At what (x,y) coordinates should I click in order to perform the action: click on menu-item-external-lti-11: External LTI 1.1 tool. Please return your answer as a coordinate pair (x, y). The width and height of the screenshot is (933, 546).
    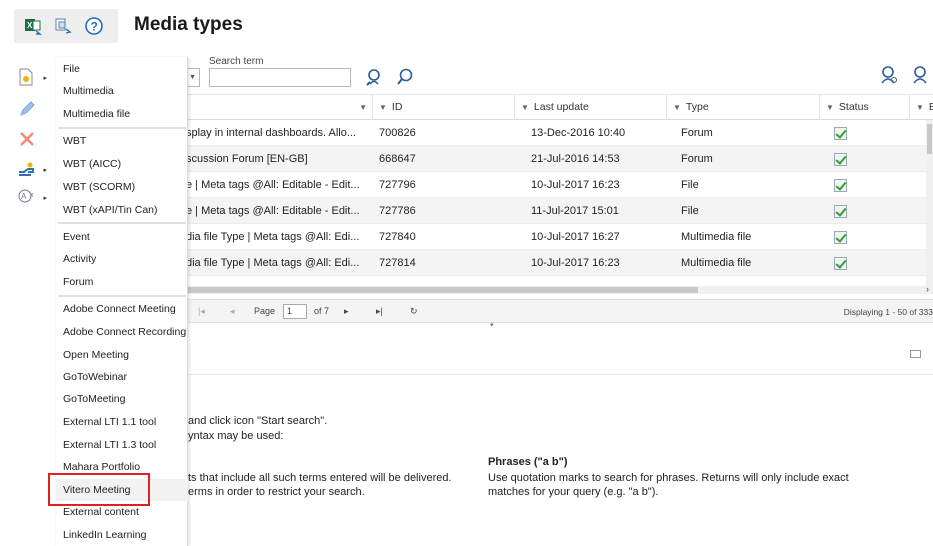
    Looking at the image, I should click on (122, 422).